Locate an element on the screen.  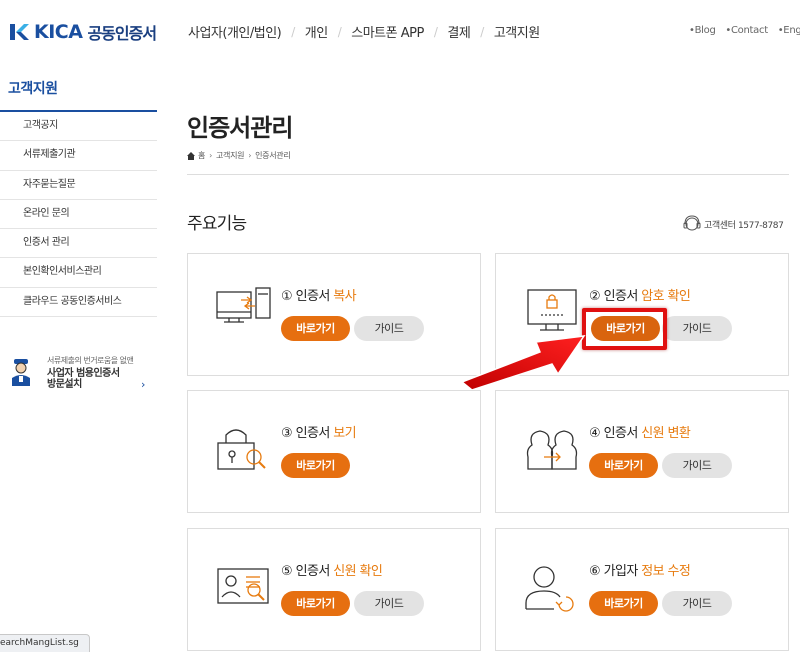
feature-card-identity-verify: ⑤ 인증서 신원 확인 바로가기 가이드 is located at coordinates (334, 589).